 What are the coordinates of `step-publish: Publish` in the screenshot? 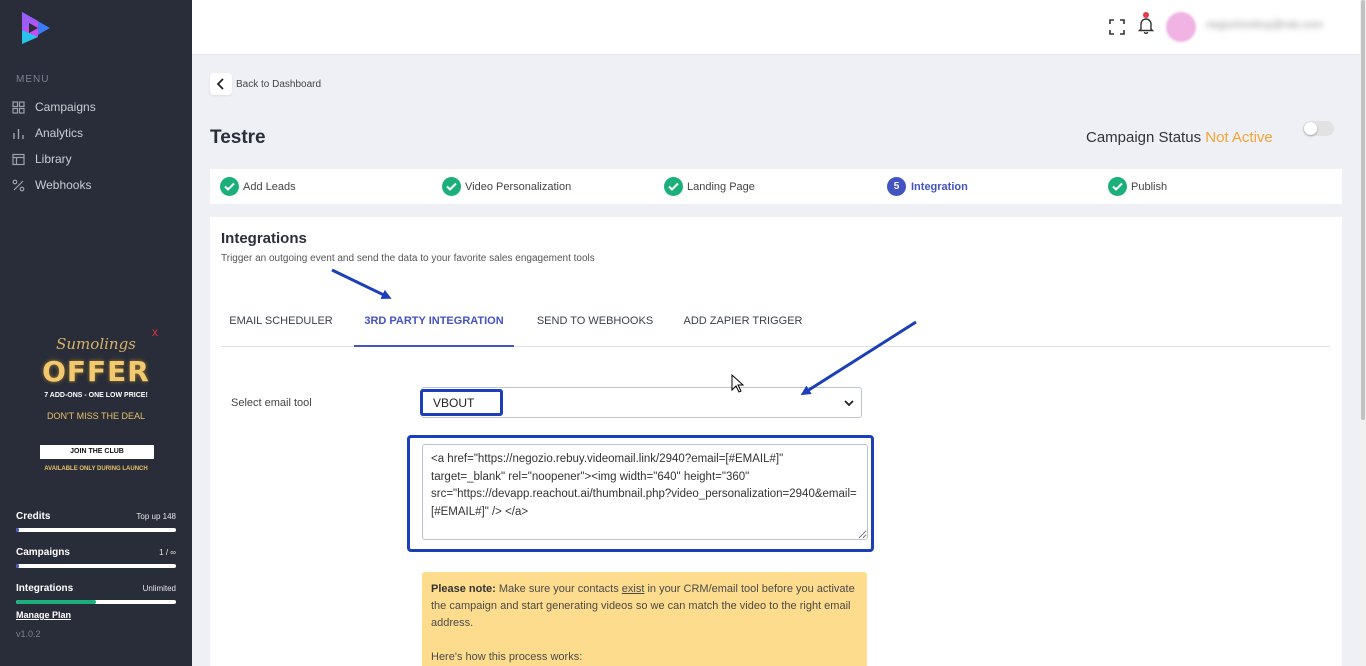 It's located at (1137, 186).